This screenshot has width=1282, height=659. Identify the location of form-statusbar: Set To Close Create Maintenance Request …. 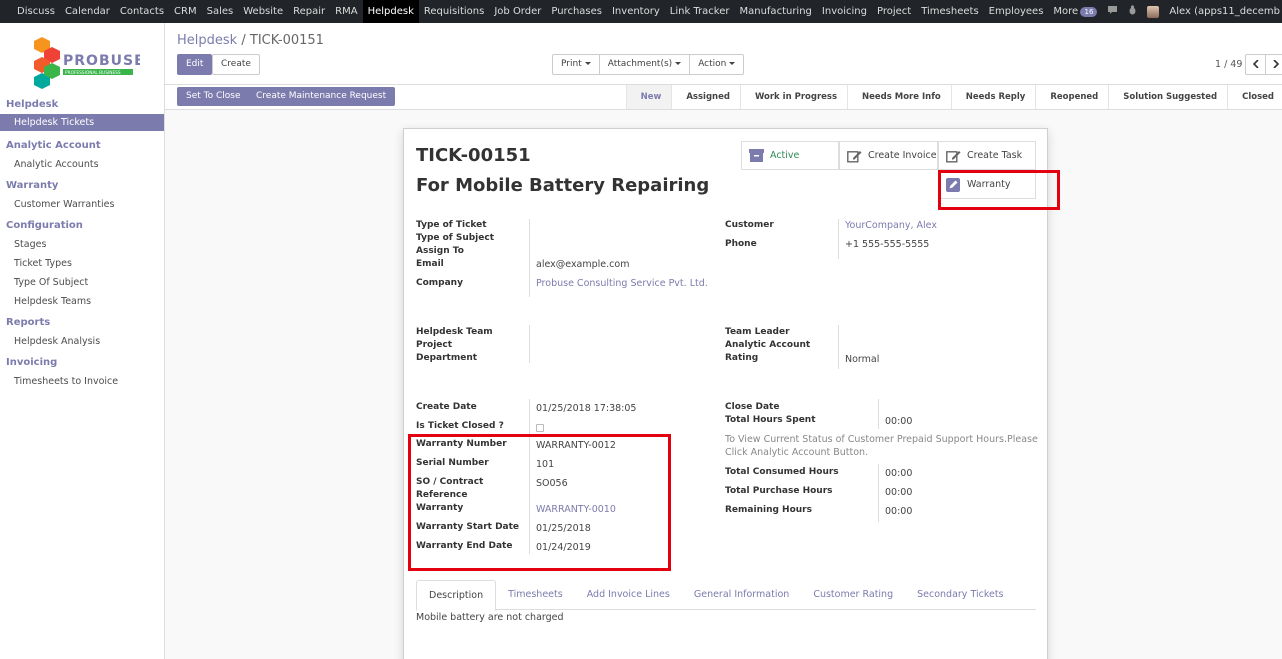
(723, 97).